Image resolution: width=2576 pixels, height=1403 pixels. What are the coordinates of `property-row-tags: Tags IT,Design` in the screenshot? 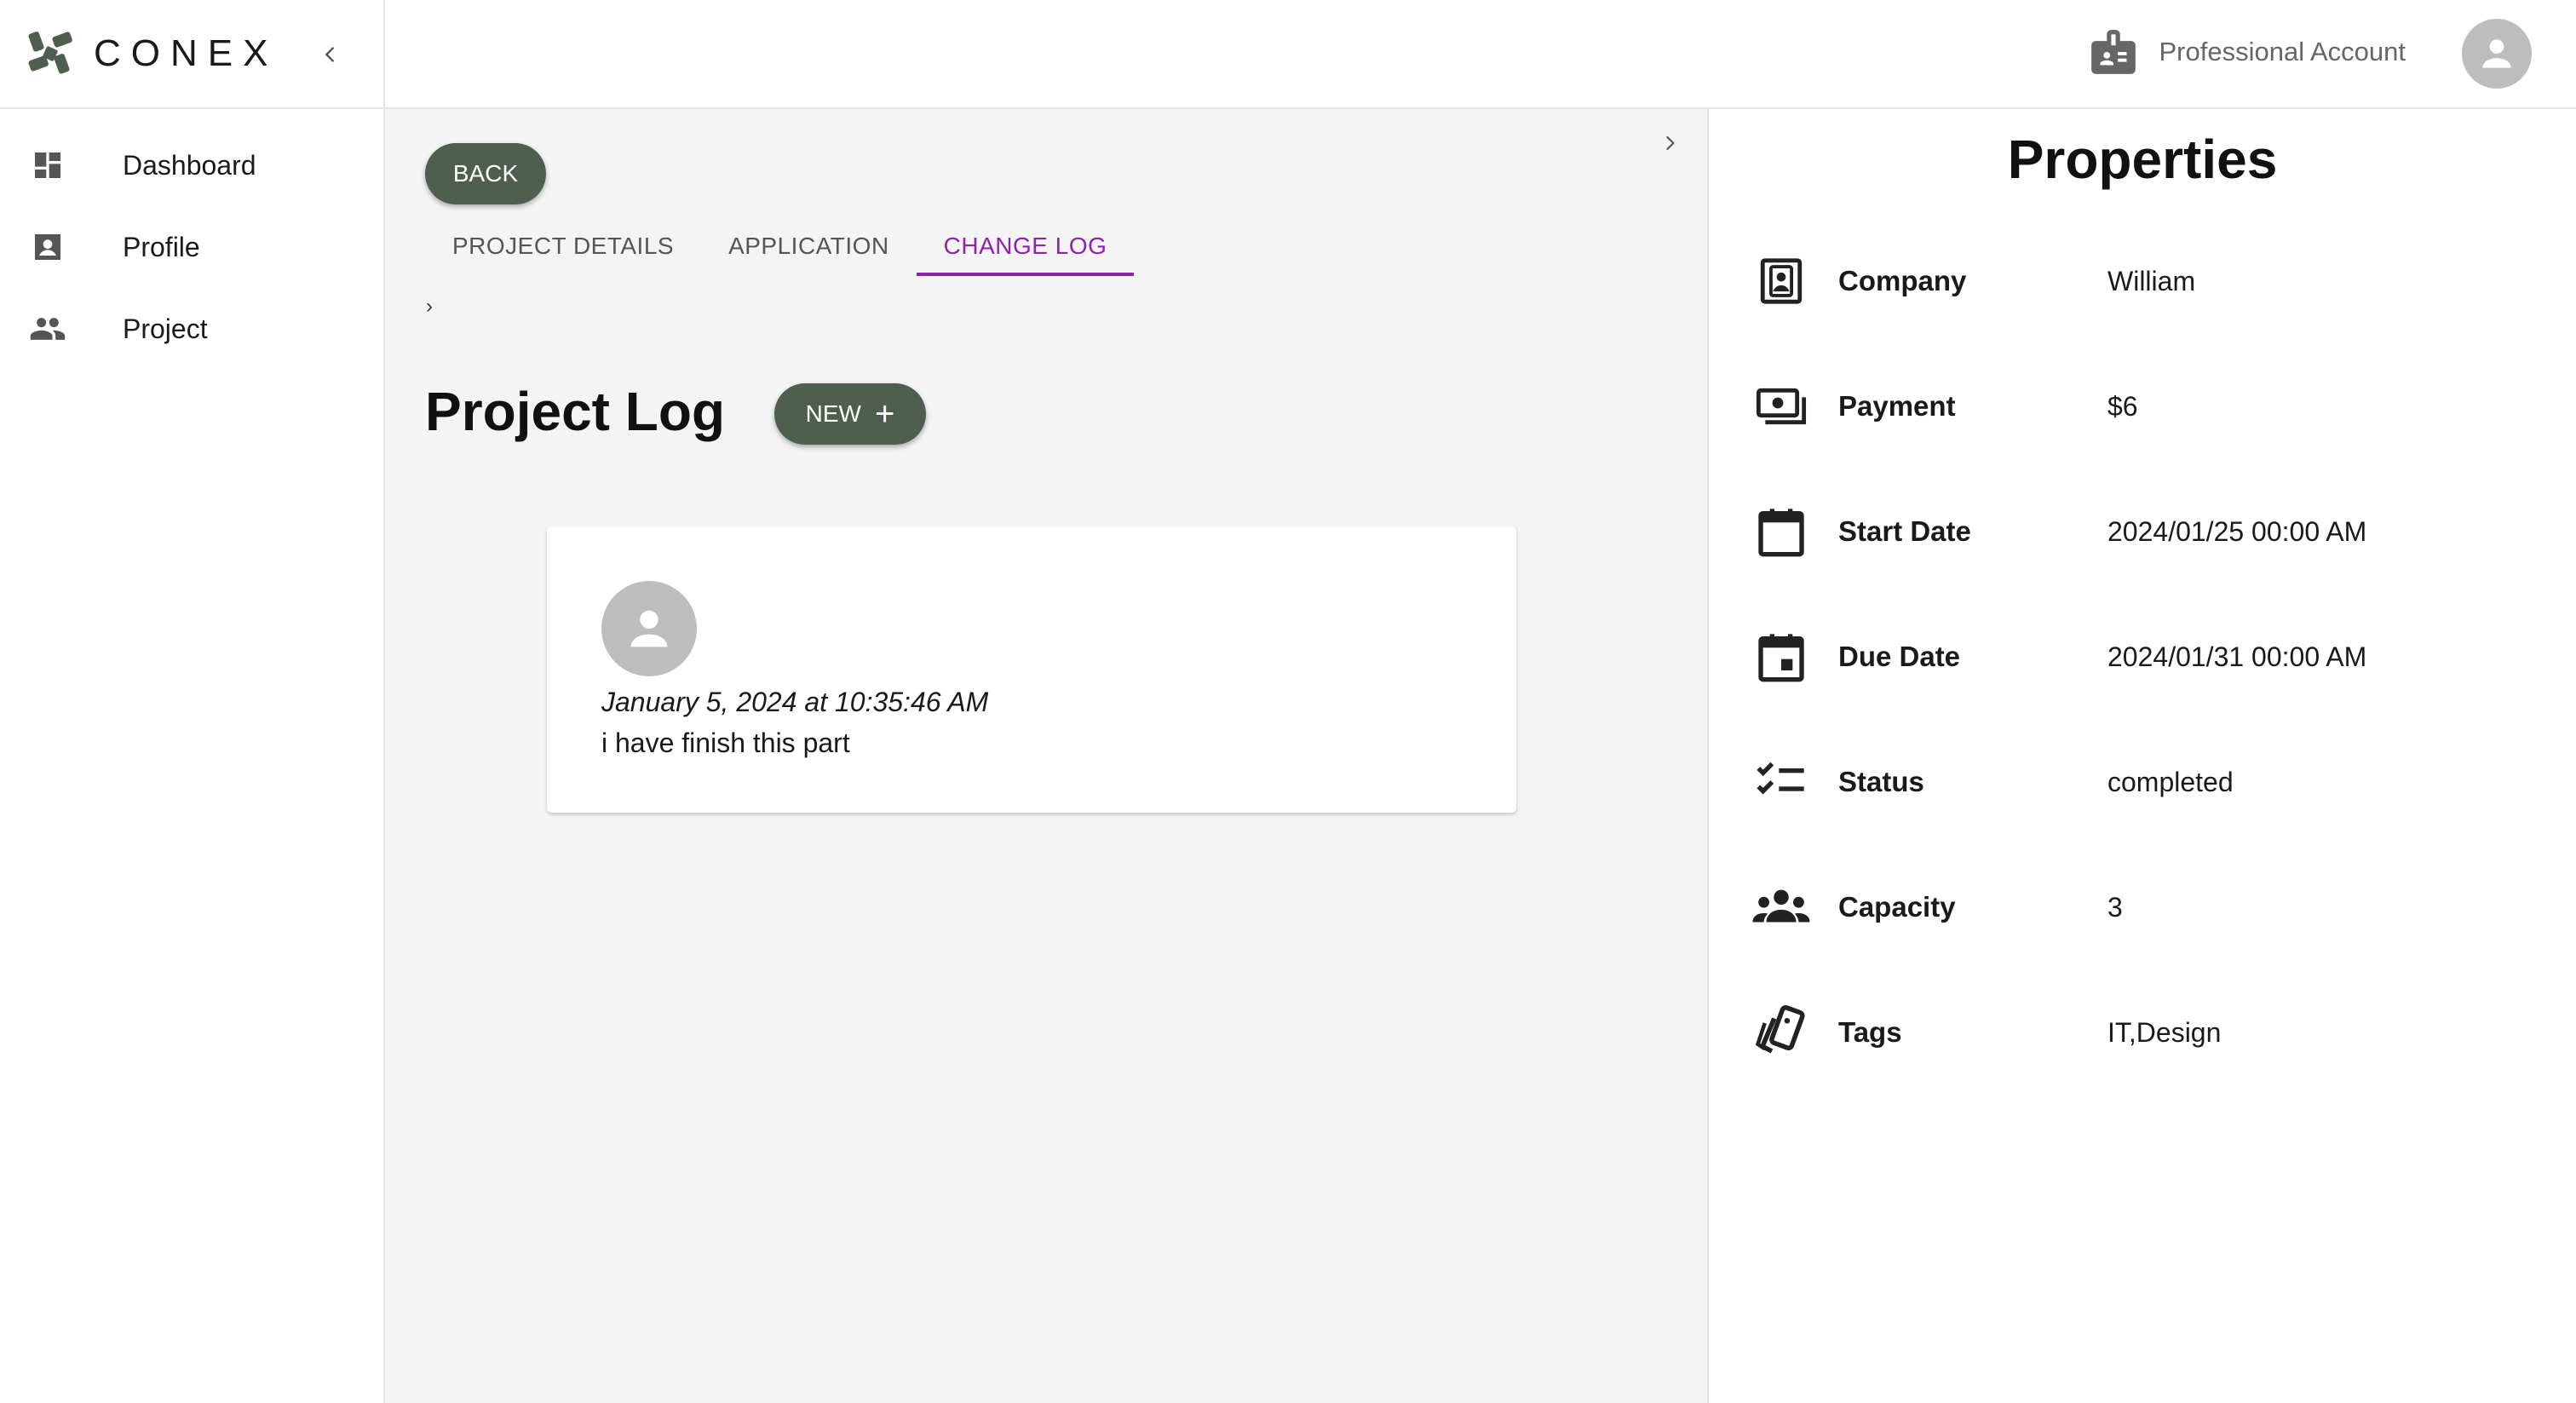 It's located at (1986, 1033).